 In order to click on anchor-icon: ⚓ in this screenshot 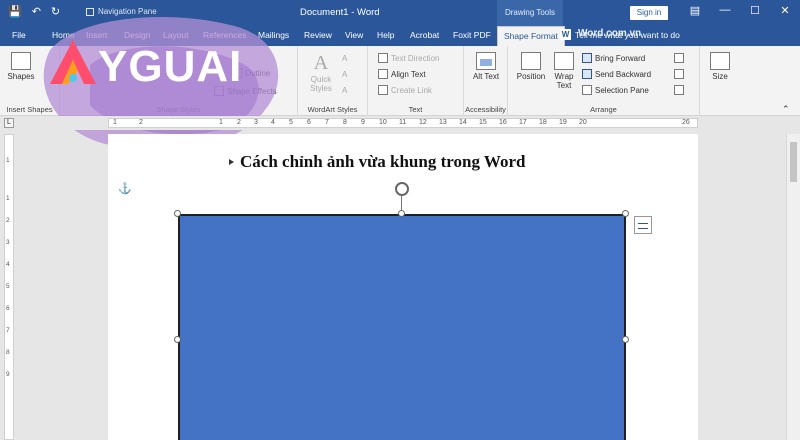, I will do `click(125, 189)`.